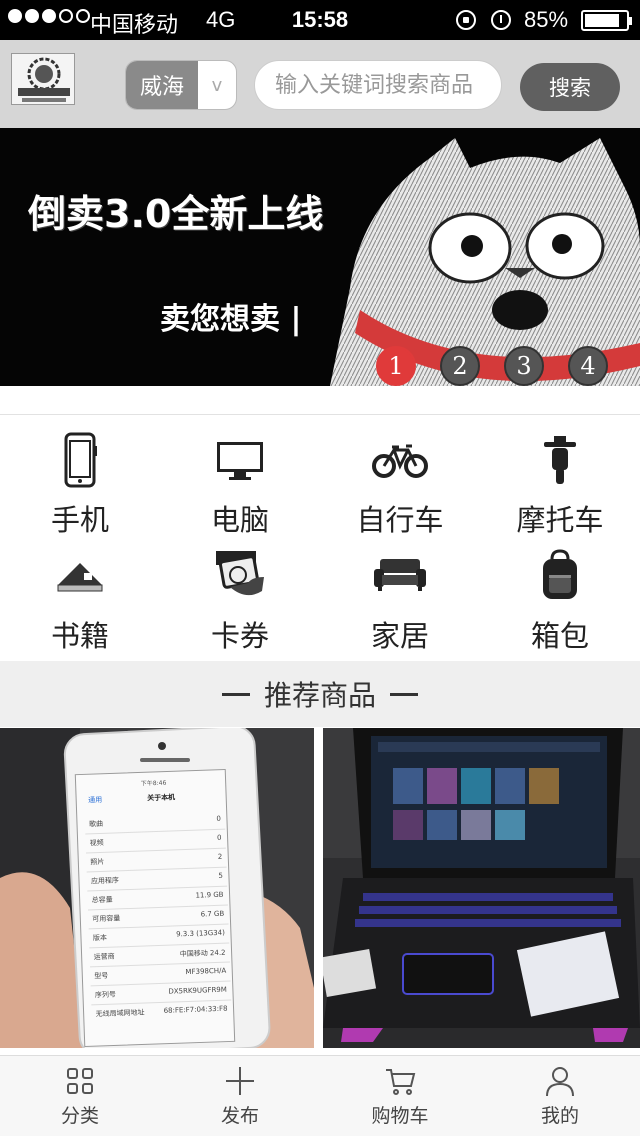  I want to click on recommended-header: 推荐商品, so click(320, 694).